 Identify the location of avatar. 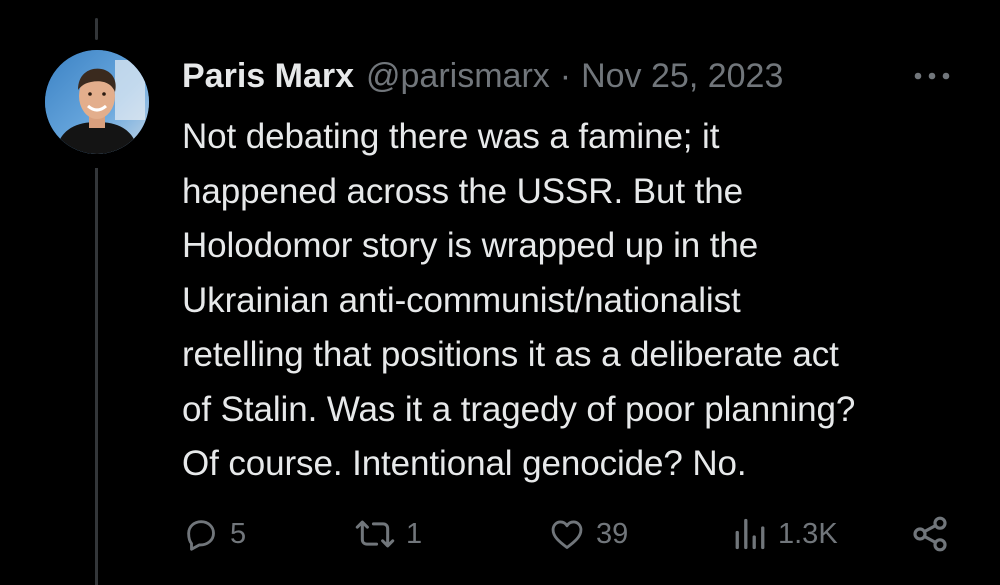
(97, 102).